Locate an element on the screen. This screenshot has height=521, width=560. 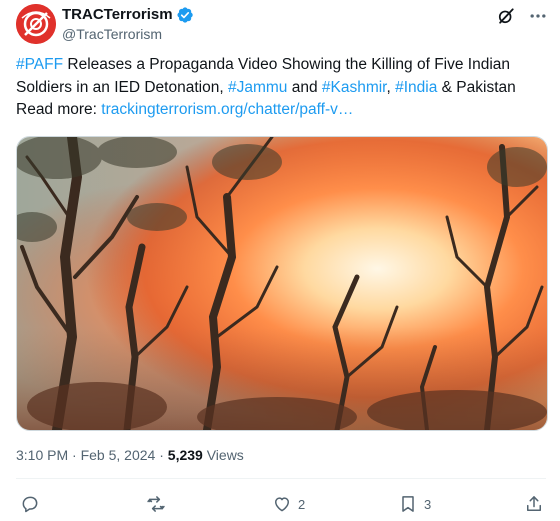
more-options-icon is located at coordinates (538, 16).